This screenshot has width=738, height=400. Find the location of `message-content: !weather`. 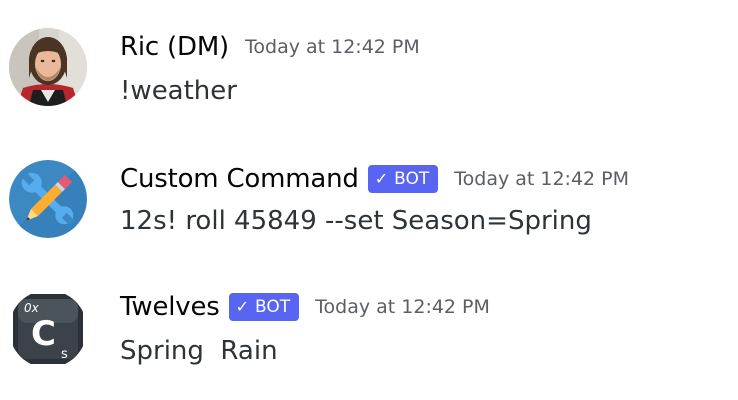

message-content: !weather is located at coordinates (178, 91).